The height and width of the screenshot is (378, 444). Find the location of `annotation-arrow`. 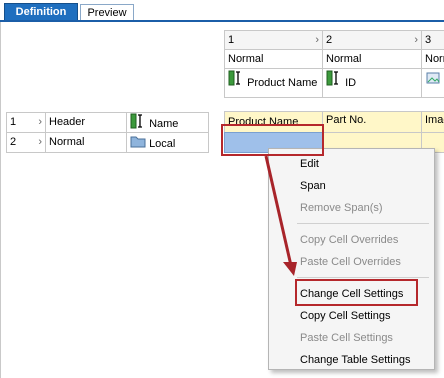

annotation-arrow is located at coordinates (280, 215).